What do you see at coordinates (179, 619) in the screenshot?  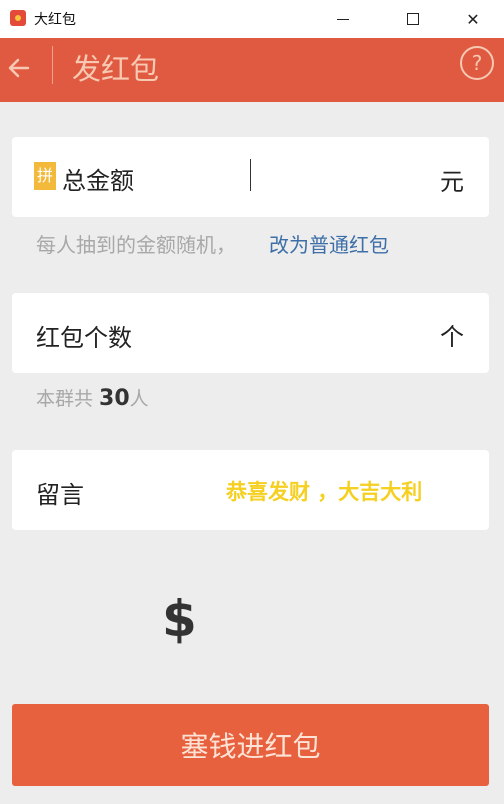 I see `amount-display: $` at bounding box center [179, 619].